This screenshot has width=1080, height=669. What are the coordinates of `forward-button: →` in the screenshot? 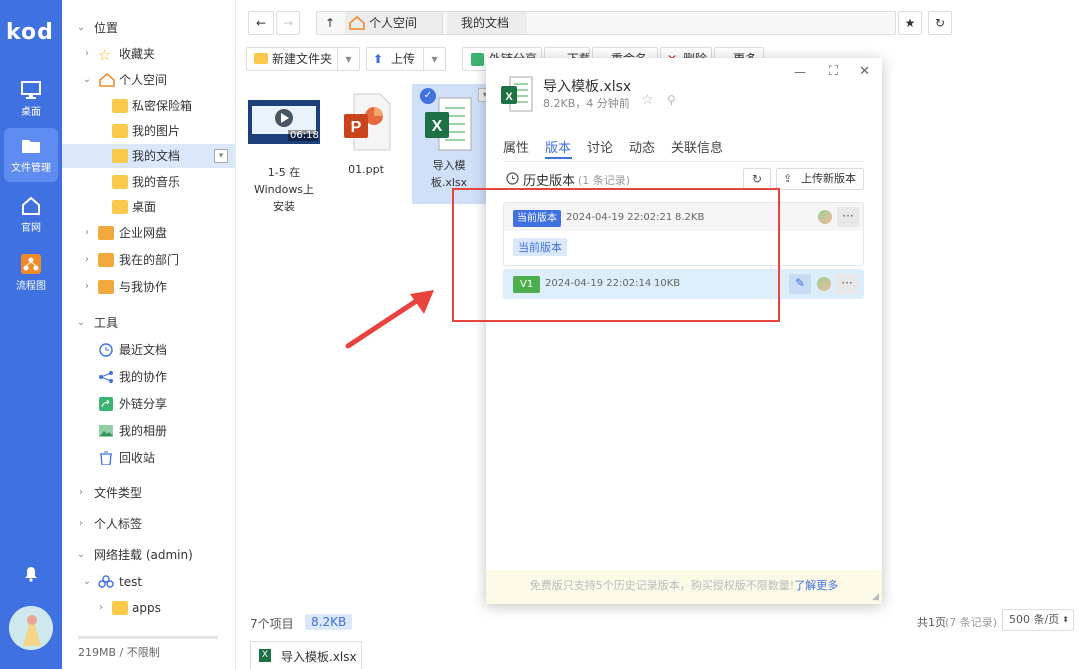 It's located at (288, 23).